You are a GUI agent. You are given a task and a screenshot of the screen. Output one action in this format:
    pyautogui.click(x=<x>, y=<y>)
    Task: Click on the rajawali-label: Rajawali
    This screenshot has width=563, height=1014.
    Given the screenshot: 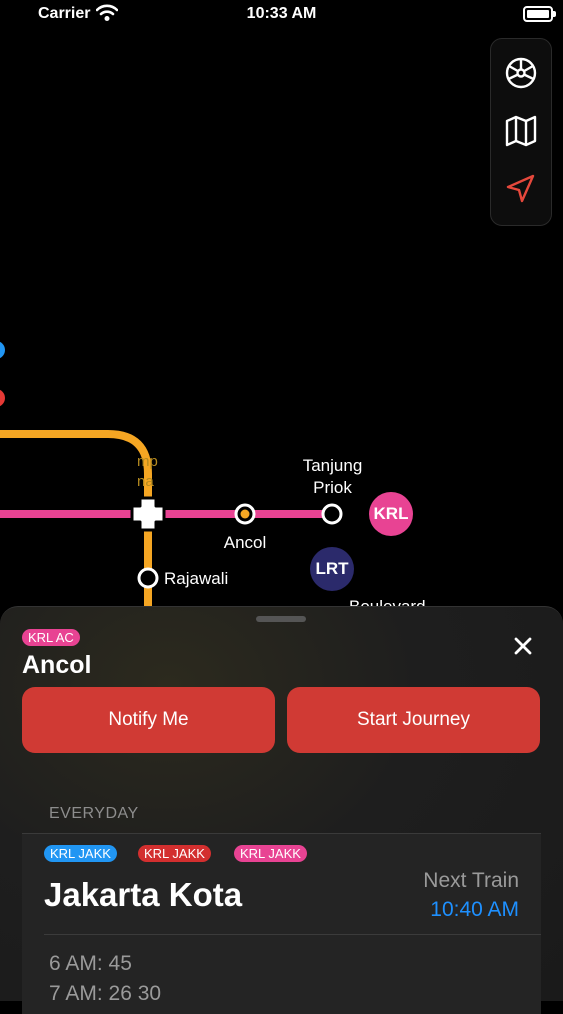 What is the action you would take?
    pyautogui.click(x=196, y=578)
    